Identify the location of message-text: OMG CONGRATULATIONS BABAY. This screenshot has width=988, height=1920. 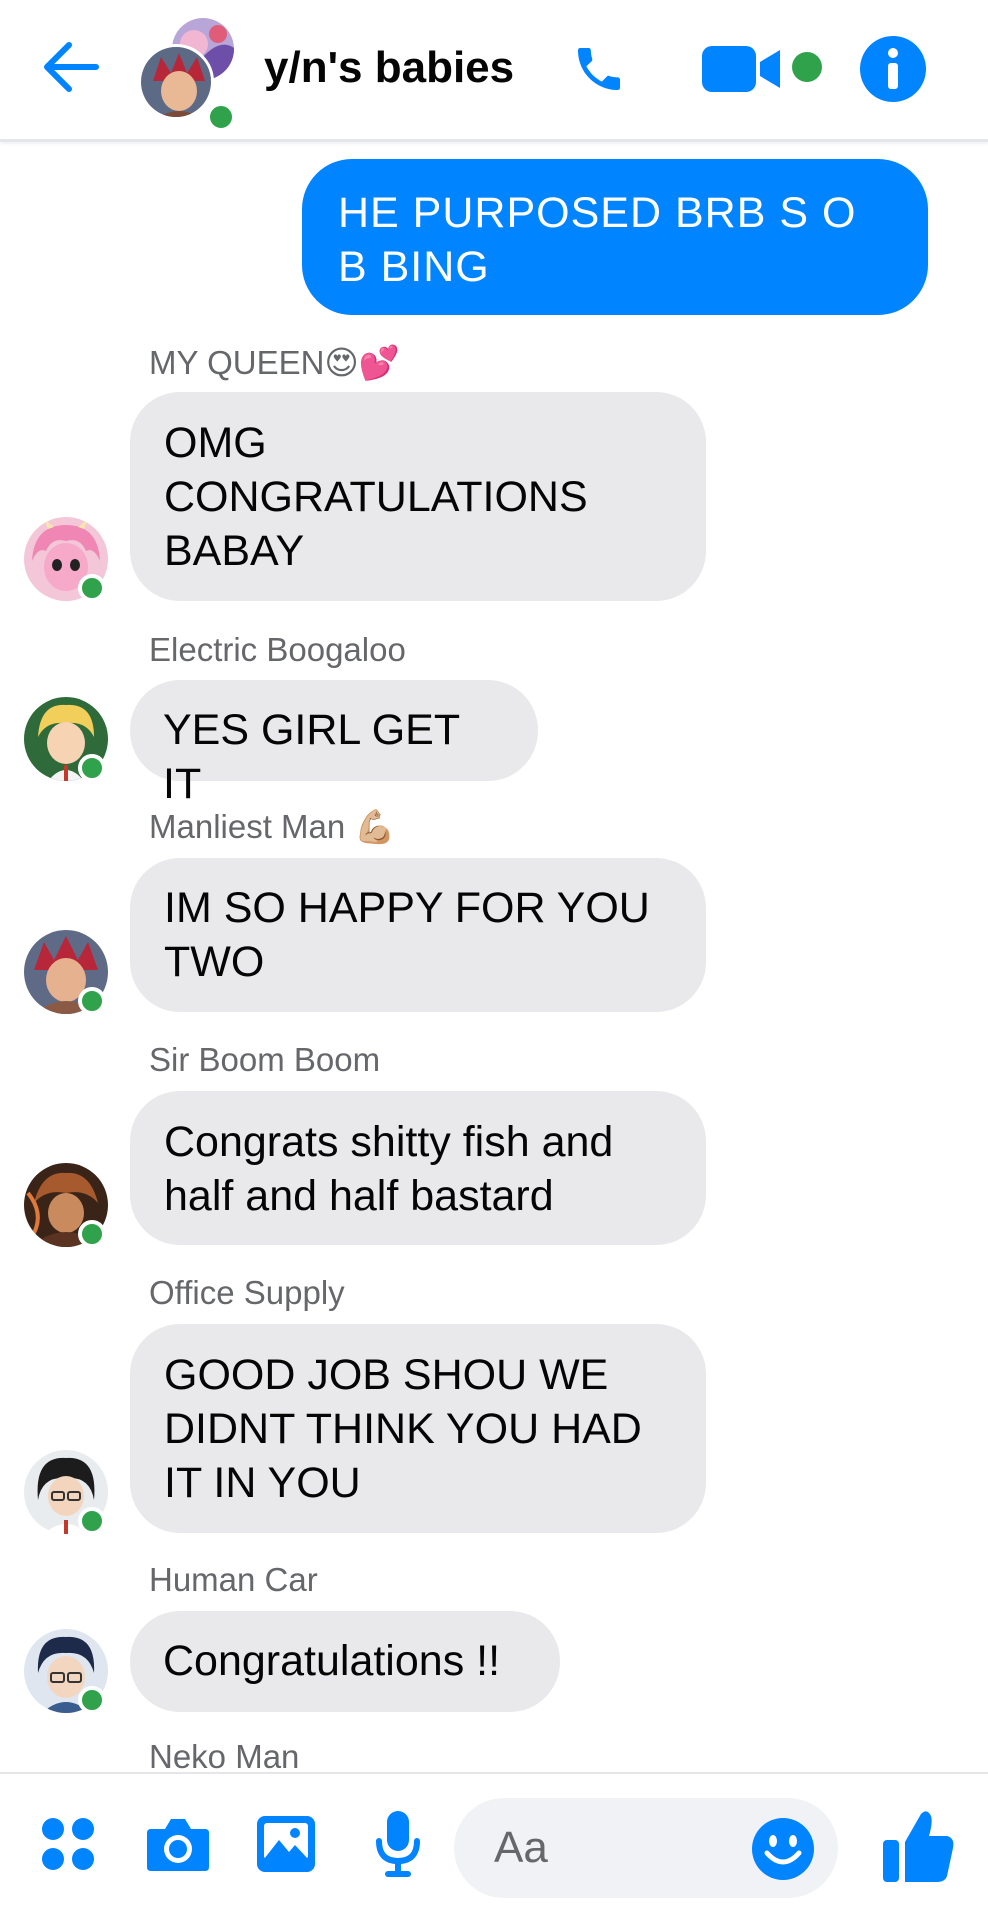
(376, 497).